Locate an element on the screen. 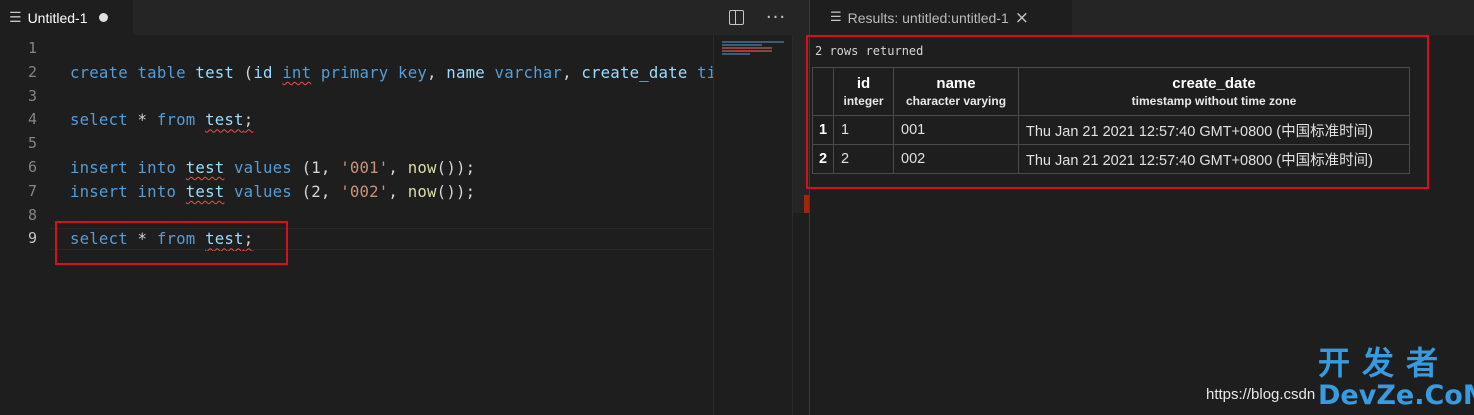  results-tab: ☰ Results: untitled:untitled-1 × is located at coordinates (941, 17).